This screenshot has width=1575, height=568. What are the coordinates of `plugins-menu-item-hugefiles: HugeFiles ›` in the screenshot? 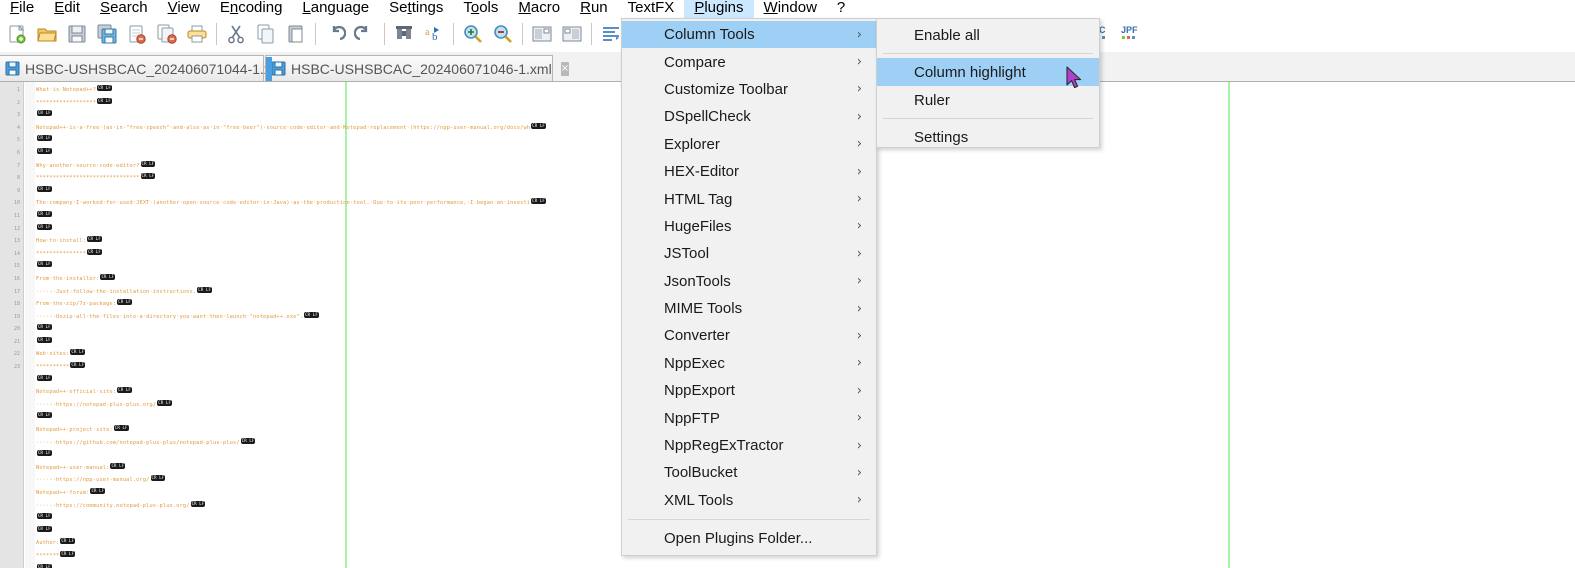 It's located at (749, 226).